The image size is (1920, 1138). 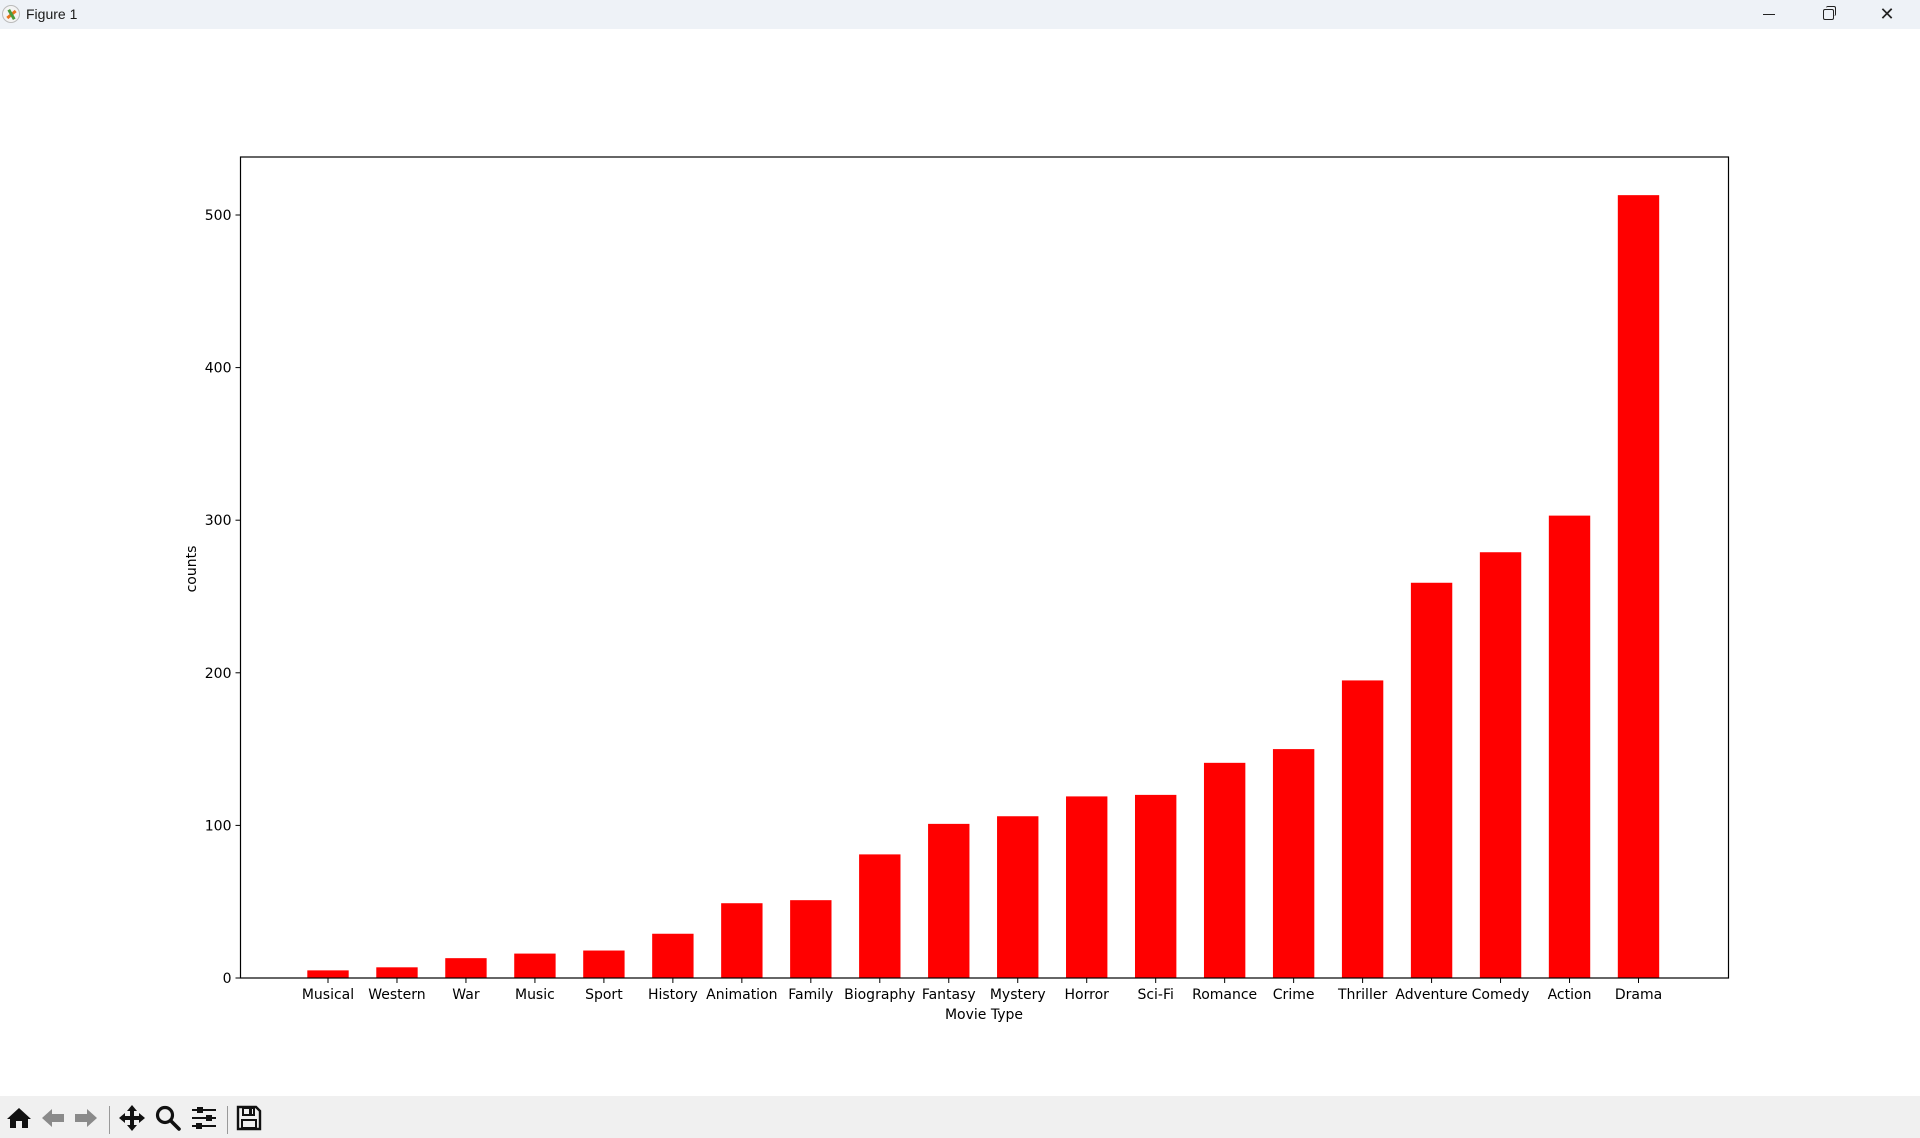 I want to click on window-title: Figure 1, so click(x=52, y=14).